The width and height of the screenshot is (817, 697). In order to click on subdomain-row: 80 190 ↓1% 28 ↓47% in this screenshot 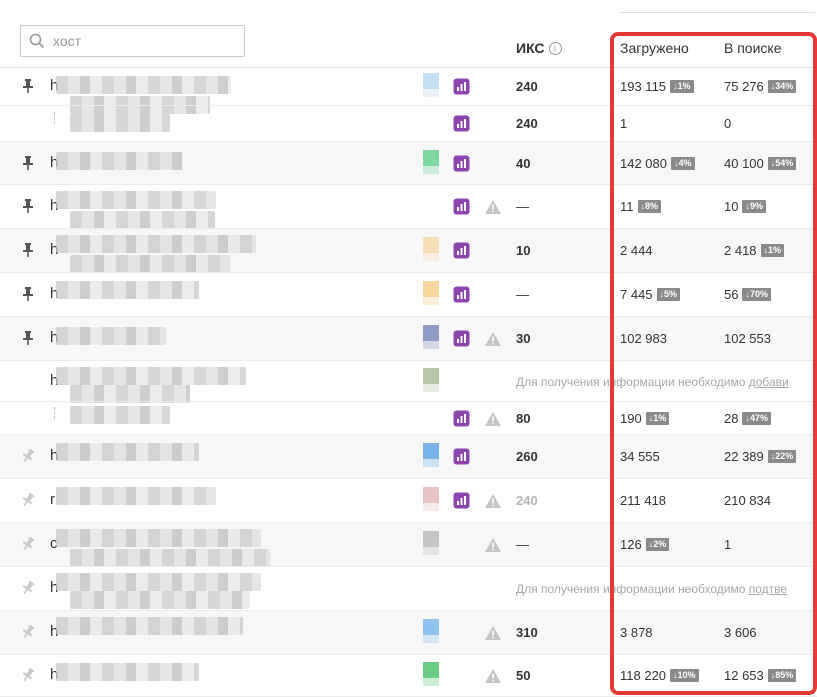, I will do `click(408, 418)`.